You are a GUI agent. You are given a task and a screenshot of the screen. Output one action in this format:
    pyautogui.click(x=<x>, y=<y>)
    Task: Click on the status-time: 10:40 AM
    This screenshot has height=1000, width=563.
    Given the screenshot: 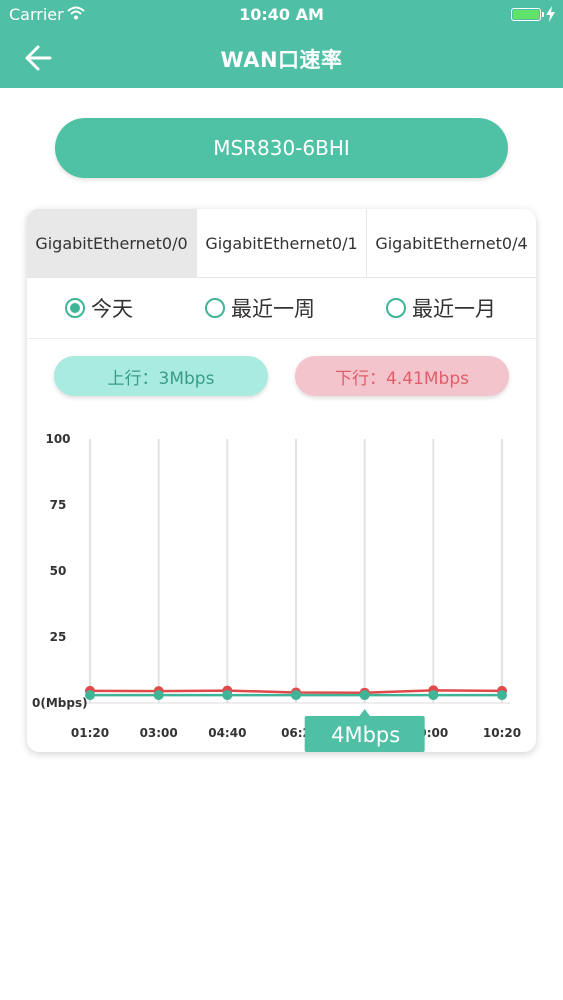 What is the action you would take?
    pyautogui.click(x=281, y=14)
    